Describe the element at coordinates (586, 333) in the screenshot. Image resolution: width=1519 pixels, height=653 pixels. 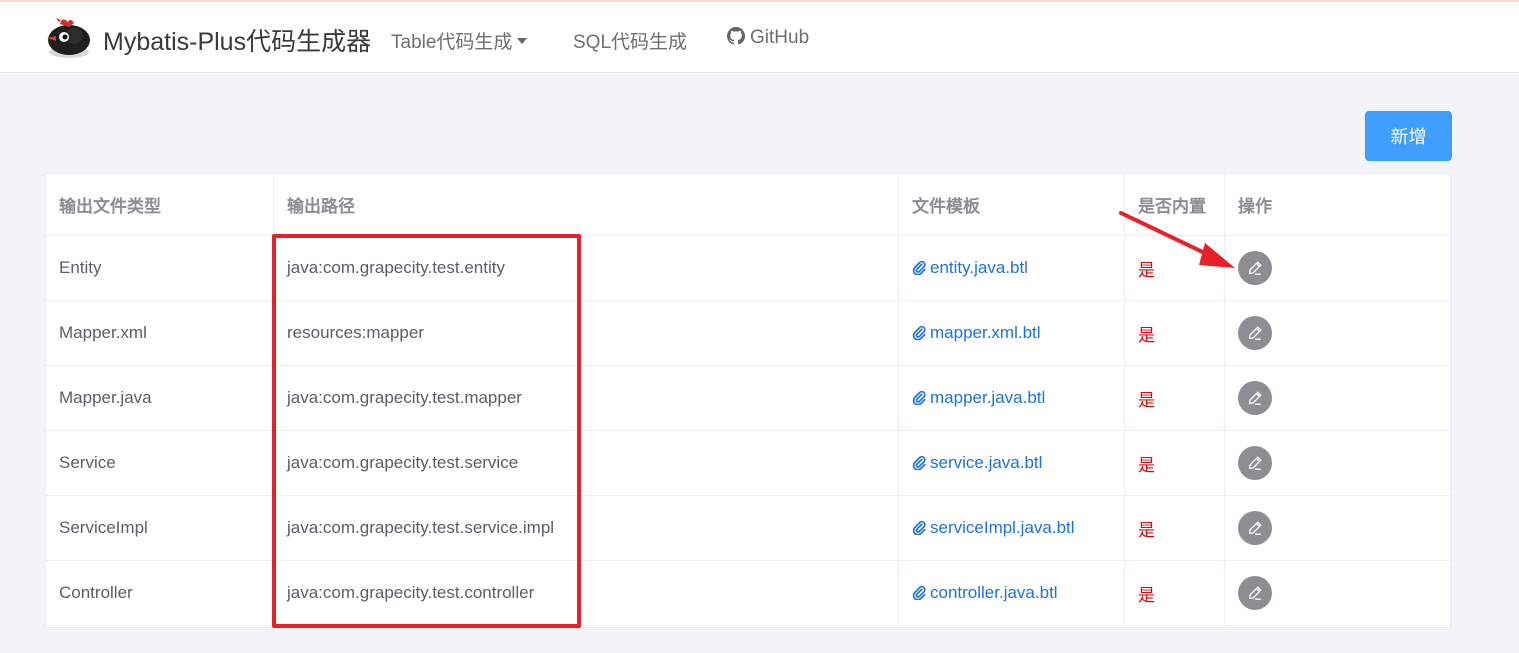
I see `cell-output-path: resources:mapper` at that location.